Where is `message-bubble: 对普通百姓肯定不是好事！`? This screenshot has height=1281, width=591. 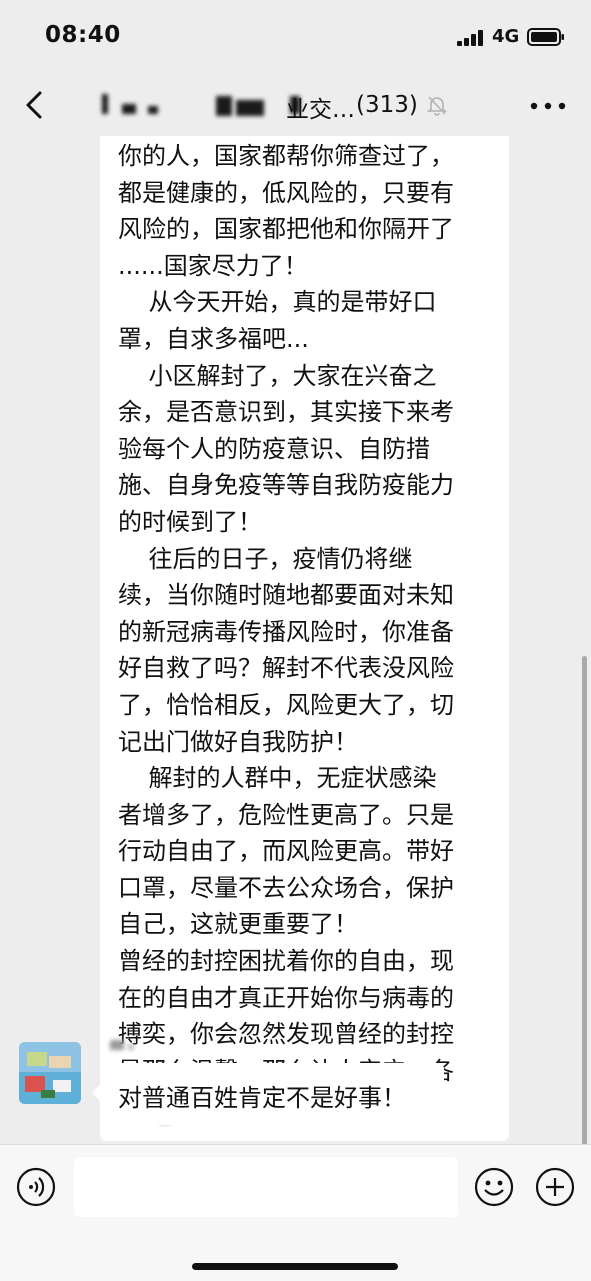 message-bubble: 对普通百姓肯定不是好事！ is located at coordinates (268, 1094).